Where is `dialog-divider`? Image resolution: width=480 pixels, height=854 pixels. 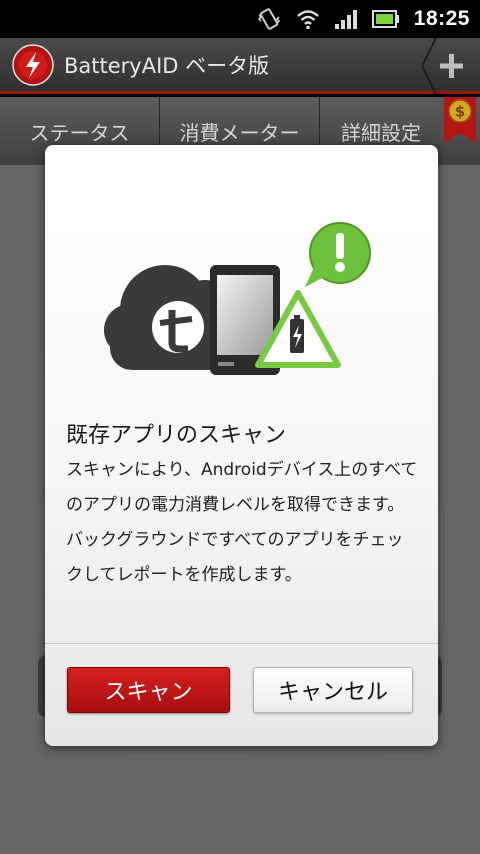
dialog-divider is located at coordinates (241, 643).